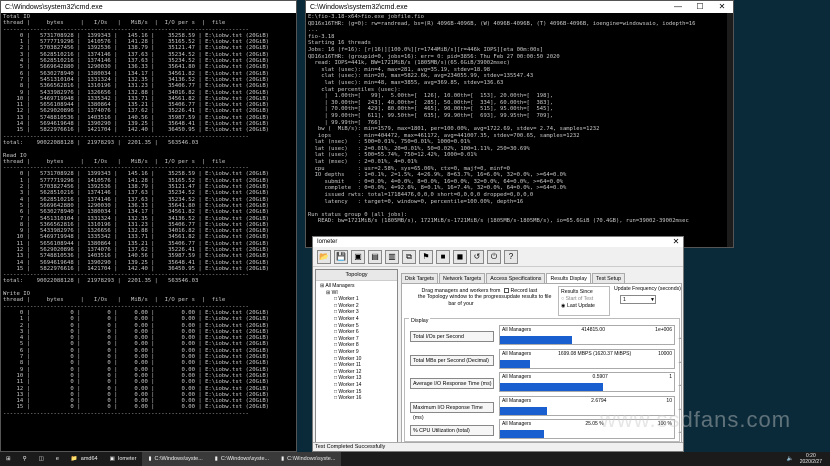  What do you see at coordinates (587, 382) in the screenshot?
I see `result-bar: All Managers 0.5907 1` at bounding box center [587, 382].